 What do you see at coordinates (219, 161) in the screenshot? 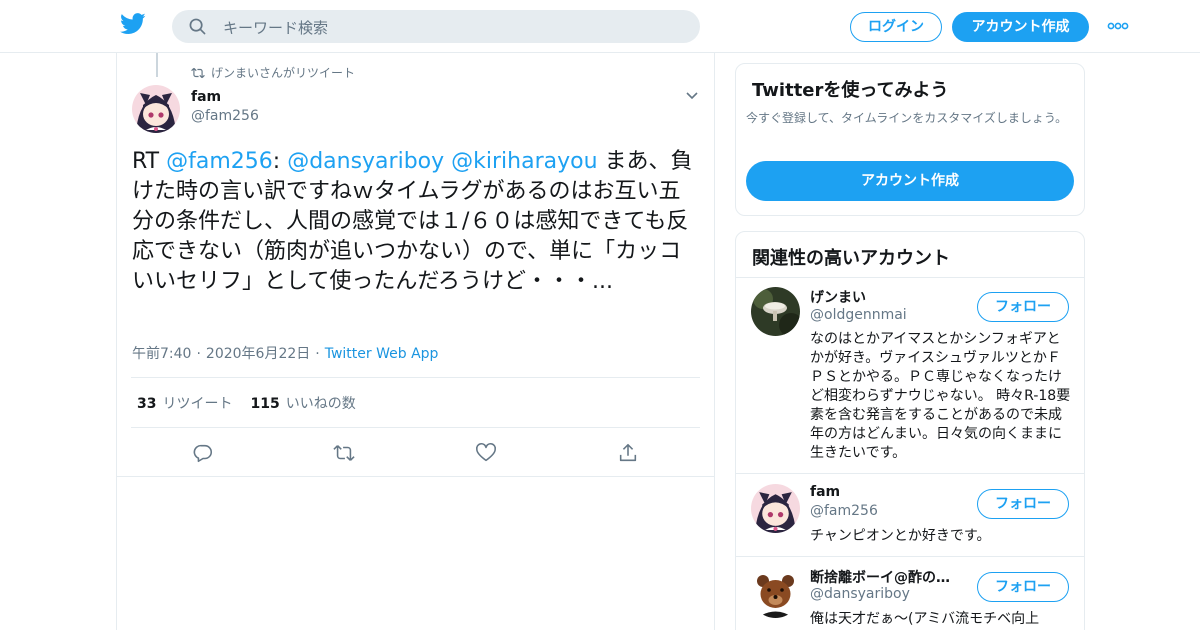
I see `mention-link: @fam256` at bounding box center [219, 161].